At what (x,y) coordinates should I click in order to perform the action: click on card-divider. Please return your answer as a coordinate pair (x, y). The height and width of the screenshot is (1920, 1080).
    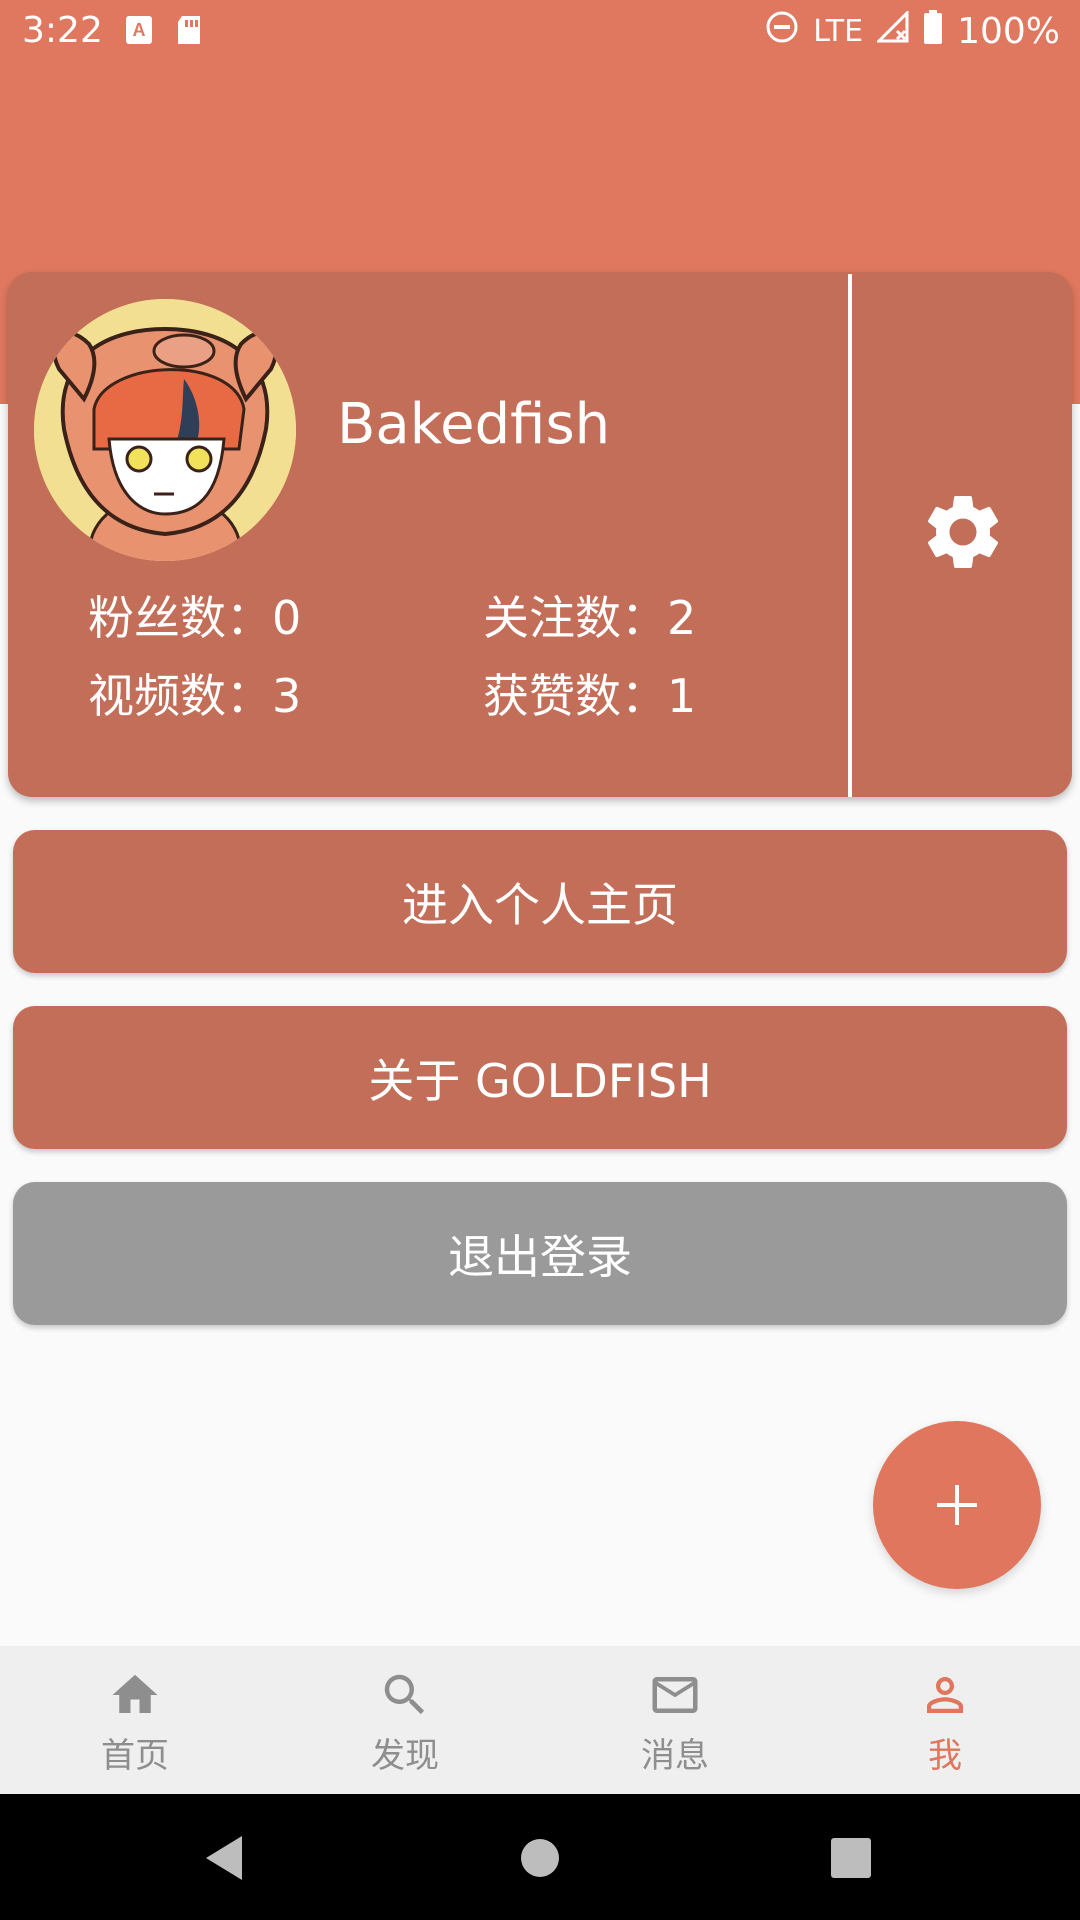
    Looking at the image, I should click on (850, 535).